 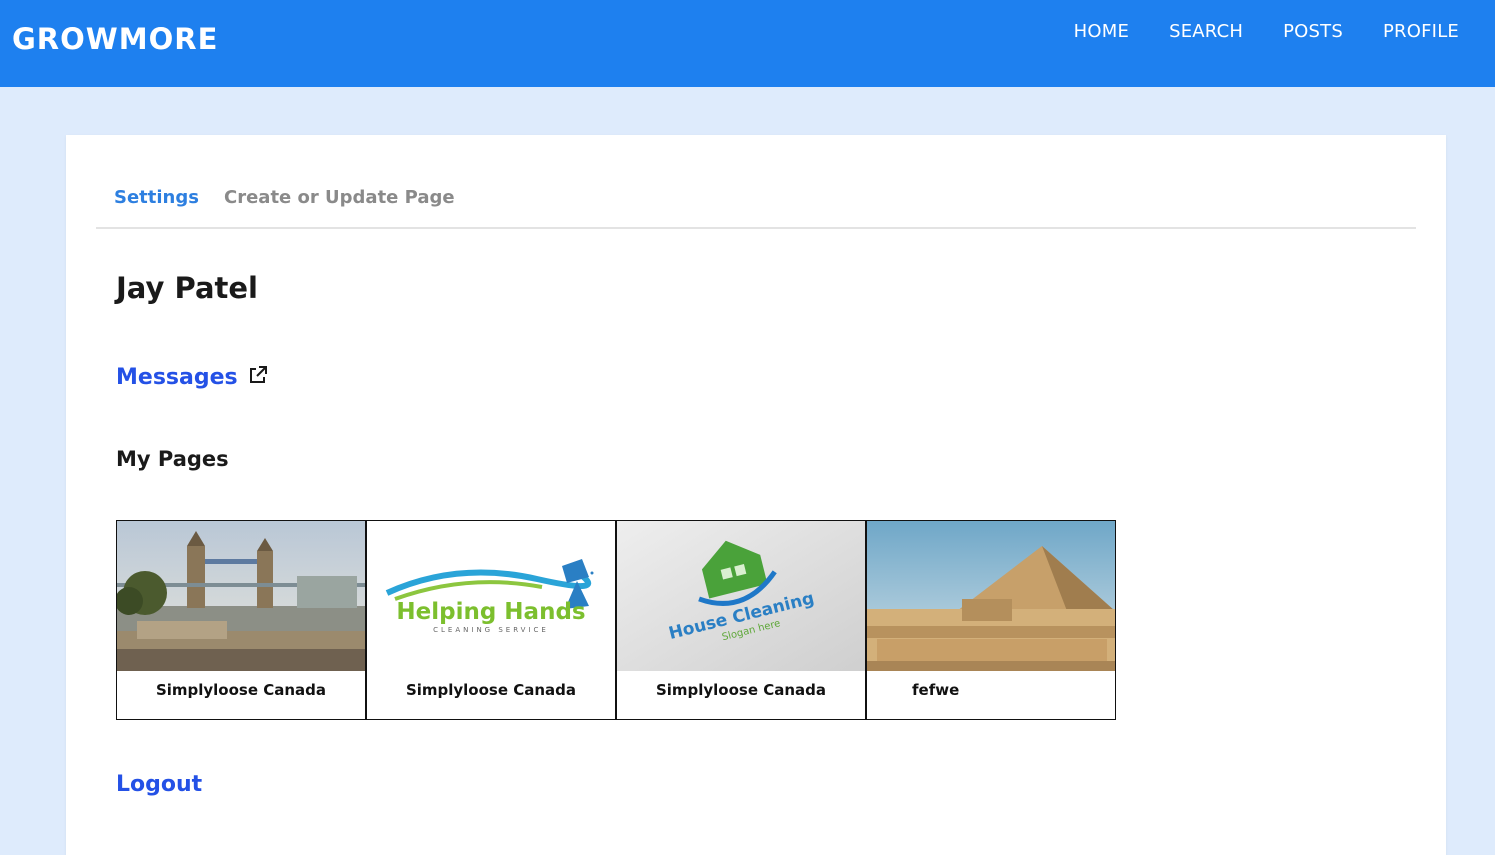 What do you see at coordinates (156, 197) in the screenshot?
I see `tab-settings: Settings` at bounding box center [156, 197].